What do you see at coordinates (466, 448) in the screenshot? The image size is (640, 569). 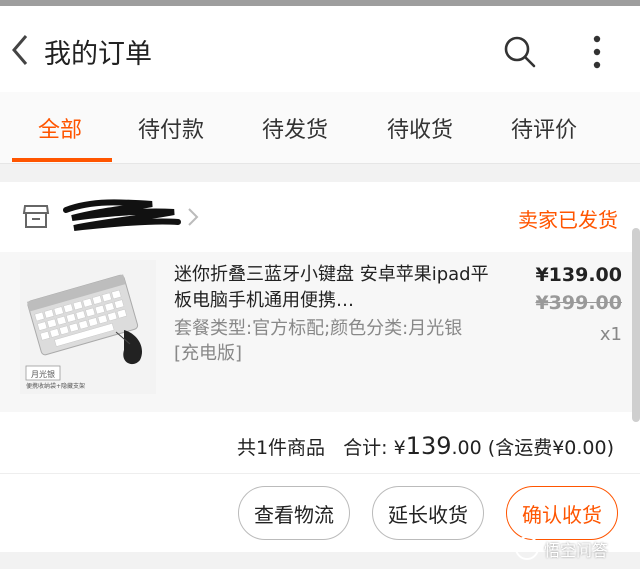 I see `total-decimal: .00` at bounding box center [466, 448].